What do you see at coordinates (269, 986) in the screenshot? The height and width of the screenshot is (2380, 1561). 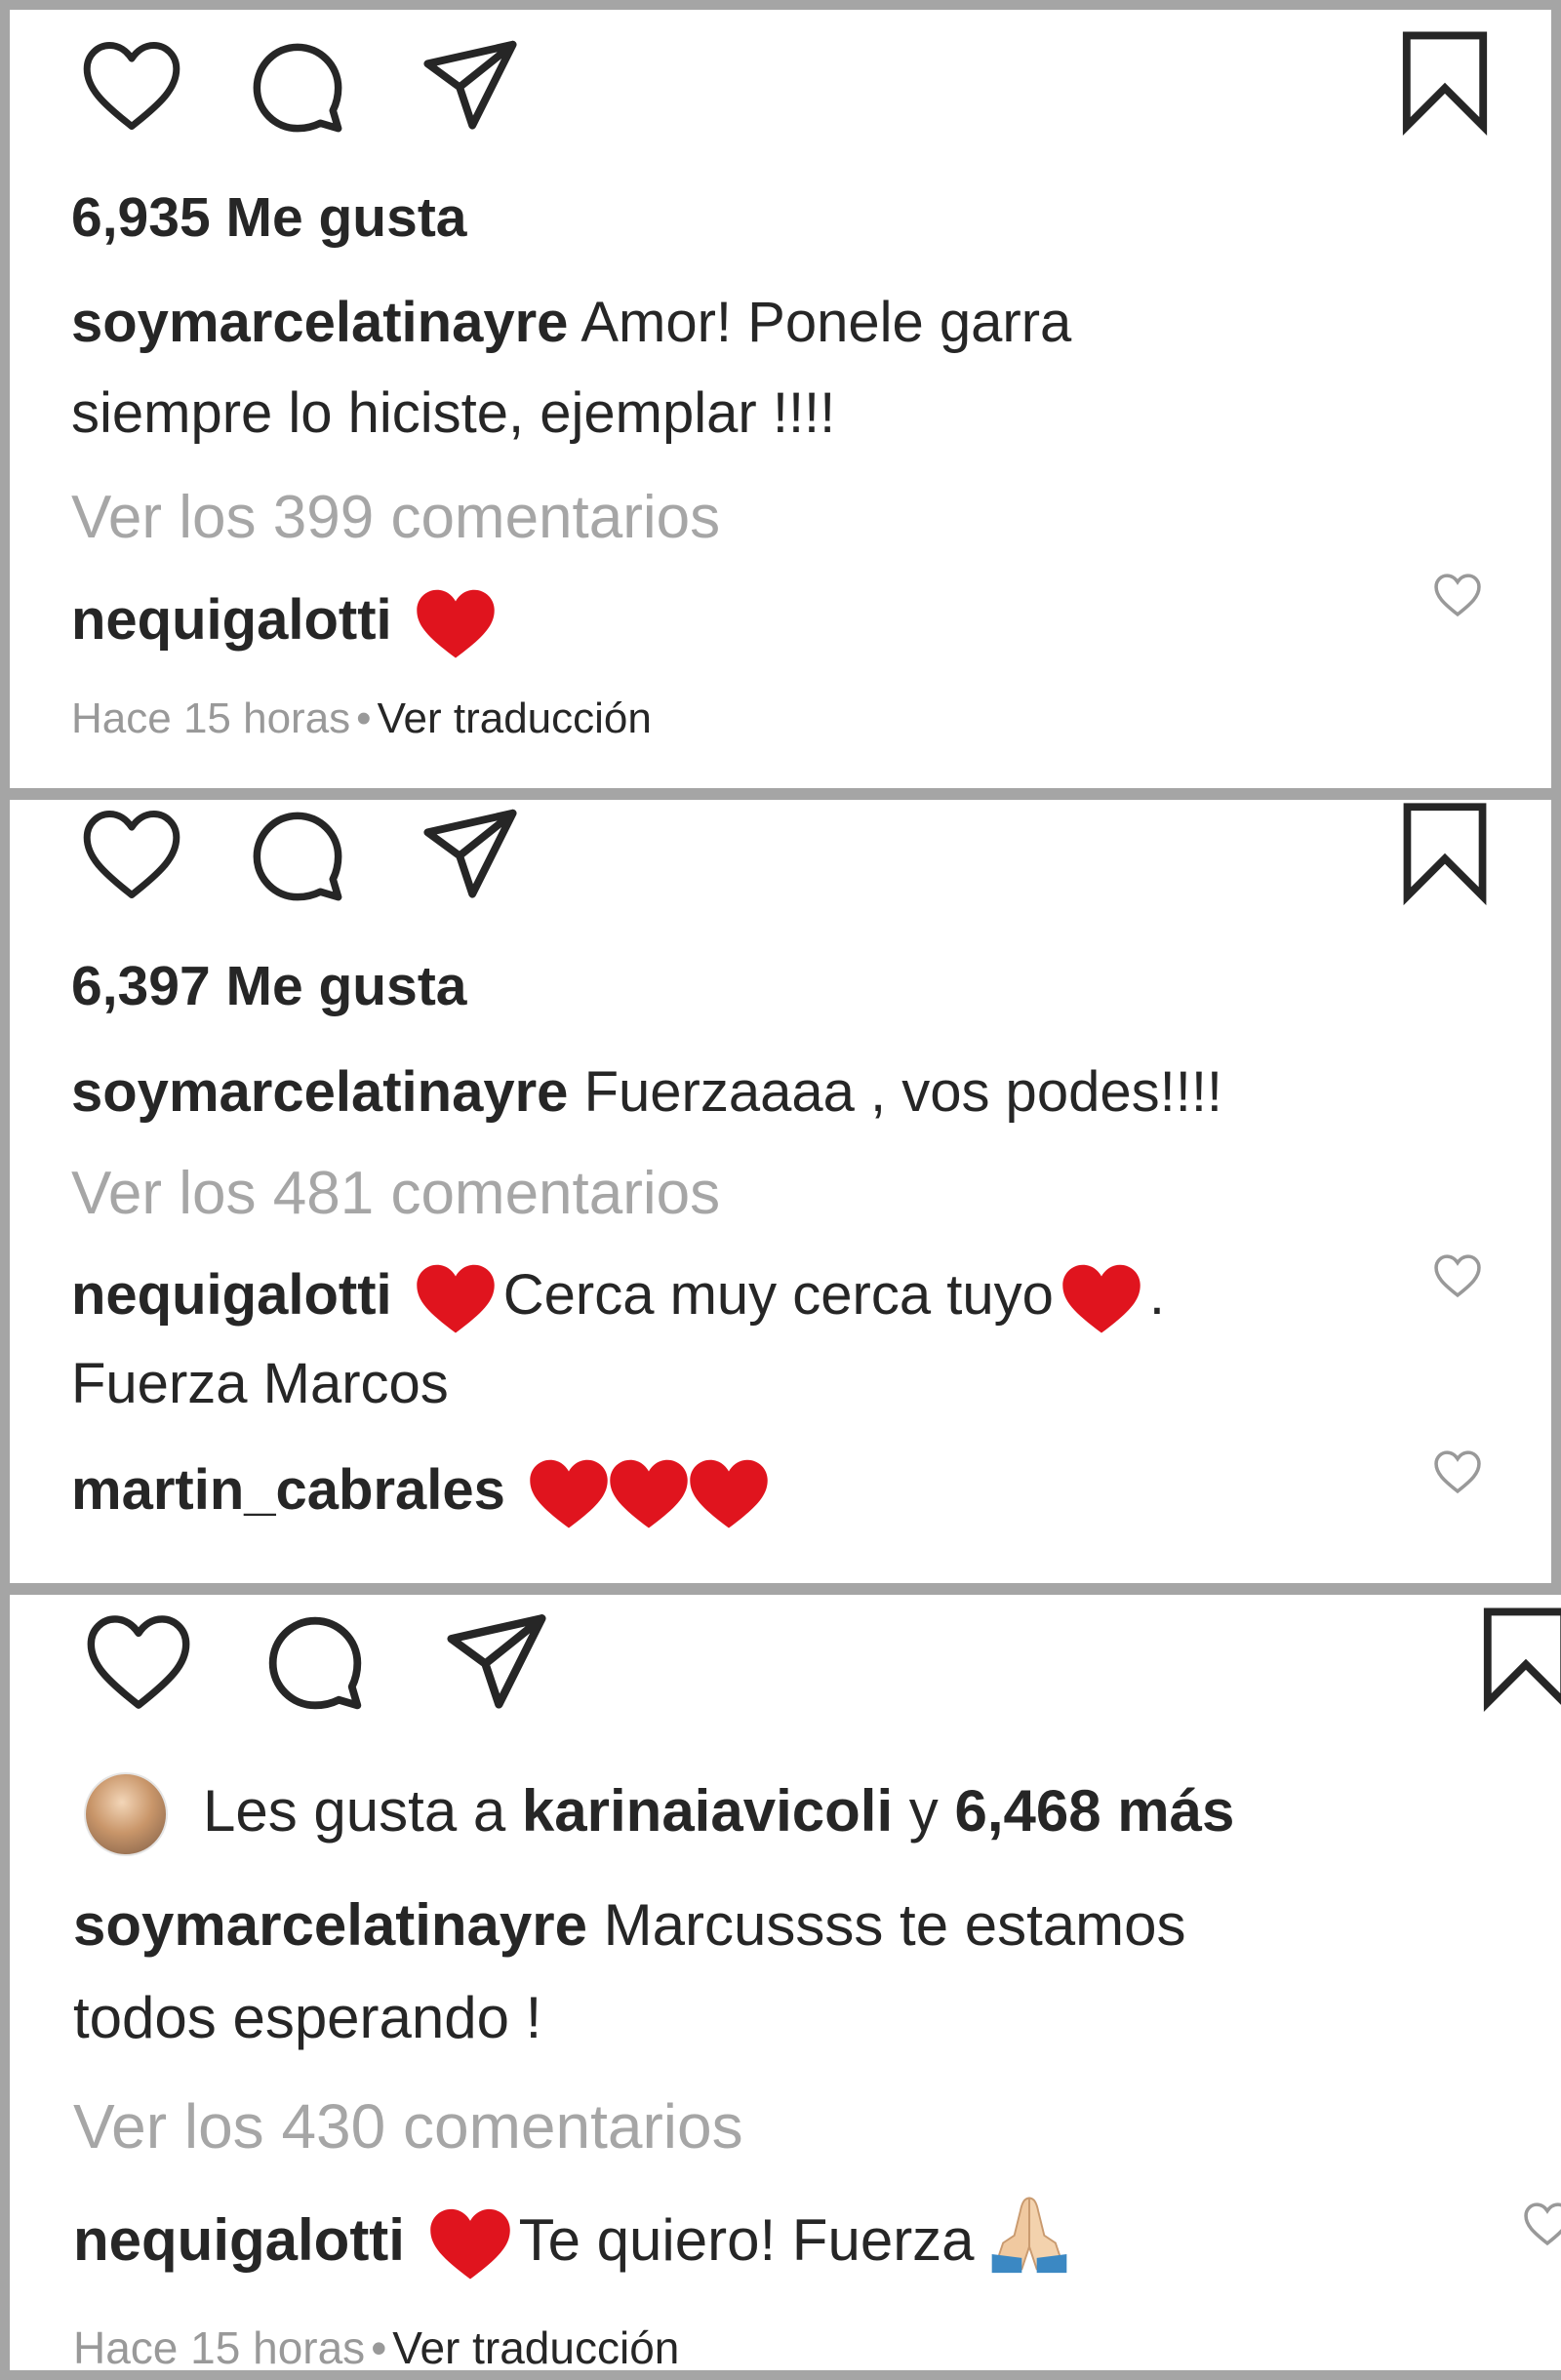 I see `likes-count: 6,397 Me gusta` at bounding box center [269, 986].